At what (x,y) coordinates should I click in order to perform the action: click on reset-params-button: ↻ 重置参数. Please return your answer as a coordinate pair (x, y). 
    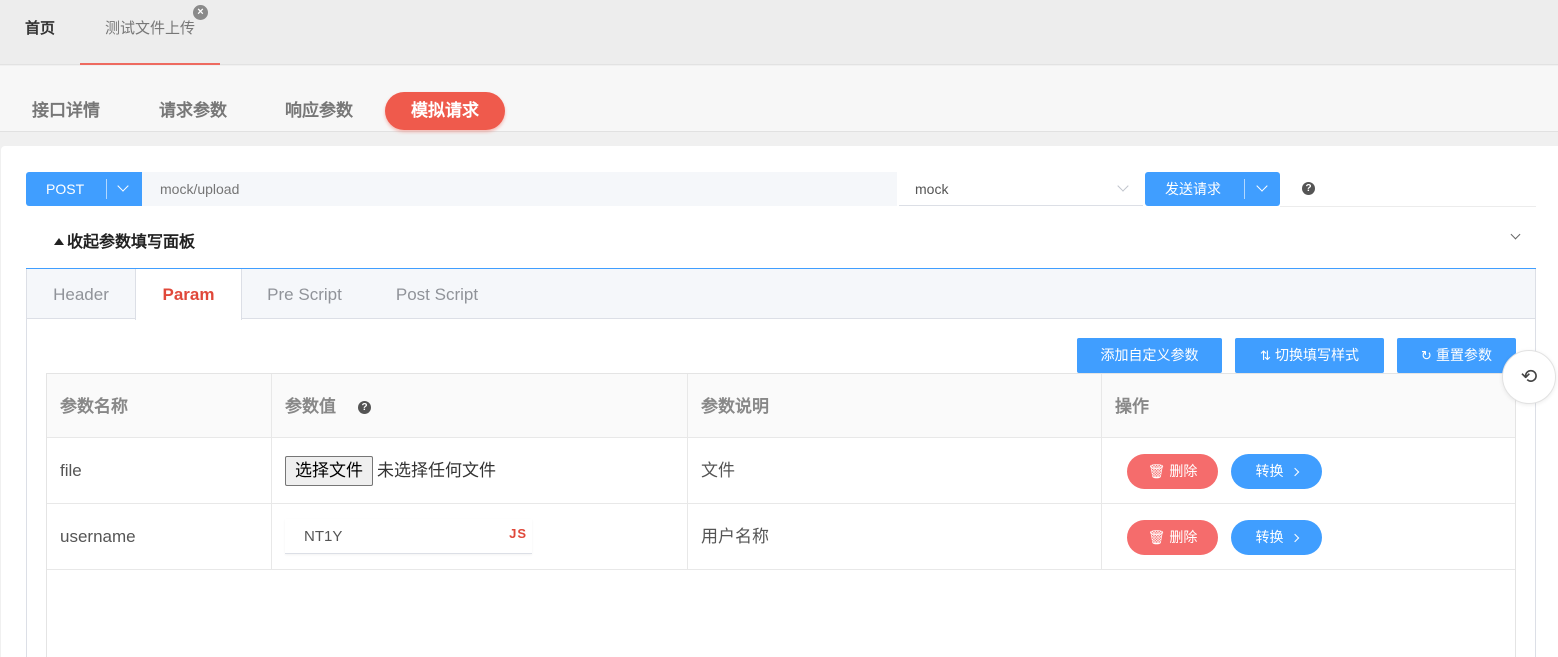
    Looking at the image, I should click on (1456, 355).